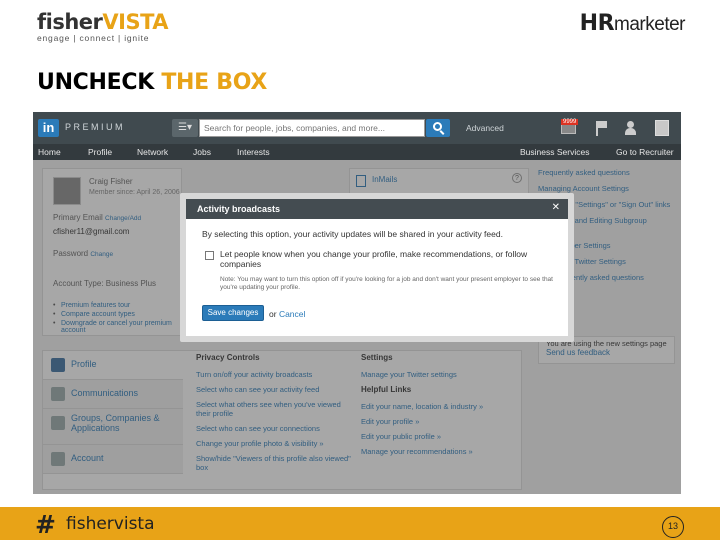 The height and width of the screenshot is (540, 720). What do you see at coordinates (602, 128) in the screenshot?
I see `notifications-flag-icon` at bounding box center [602, 128].